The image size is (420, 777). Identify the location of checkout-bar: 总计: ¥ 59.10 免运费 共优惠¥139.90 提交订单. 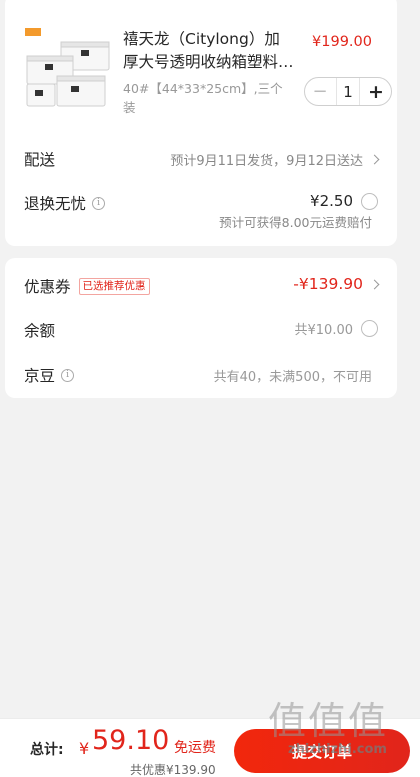
(210, 747).